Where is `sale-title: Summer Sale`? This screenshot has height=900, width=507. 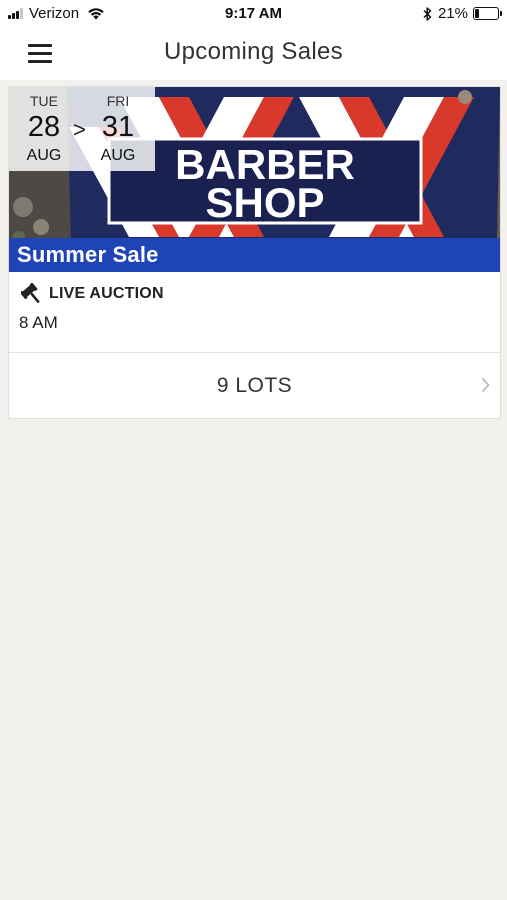 sale-title: Summer Sale is located at coordinates (88, 254).